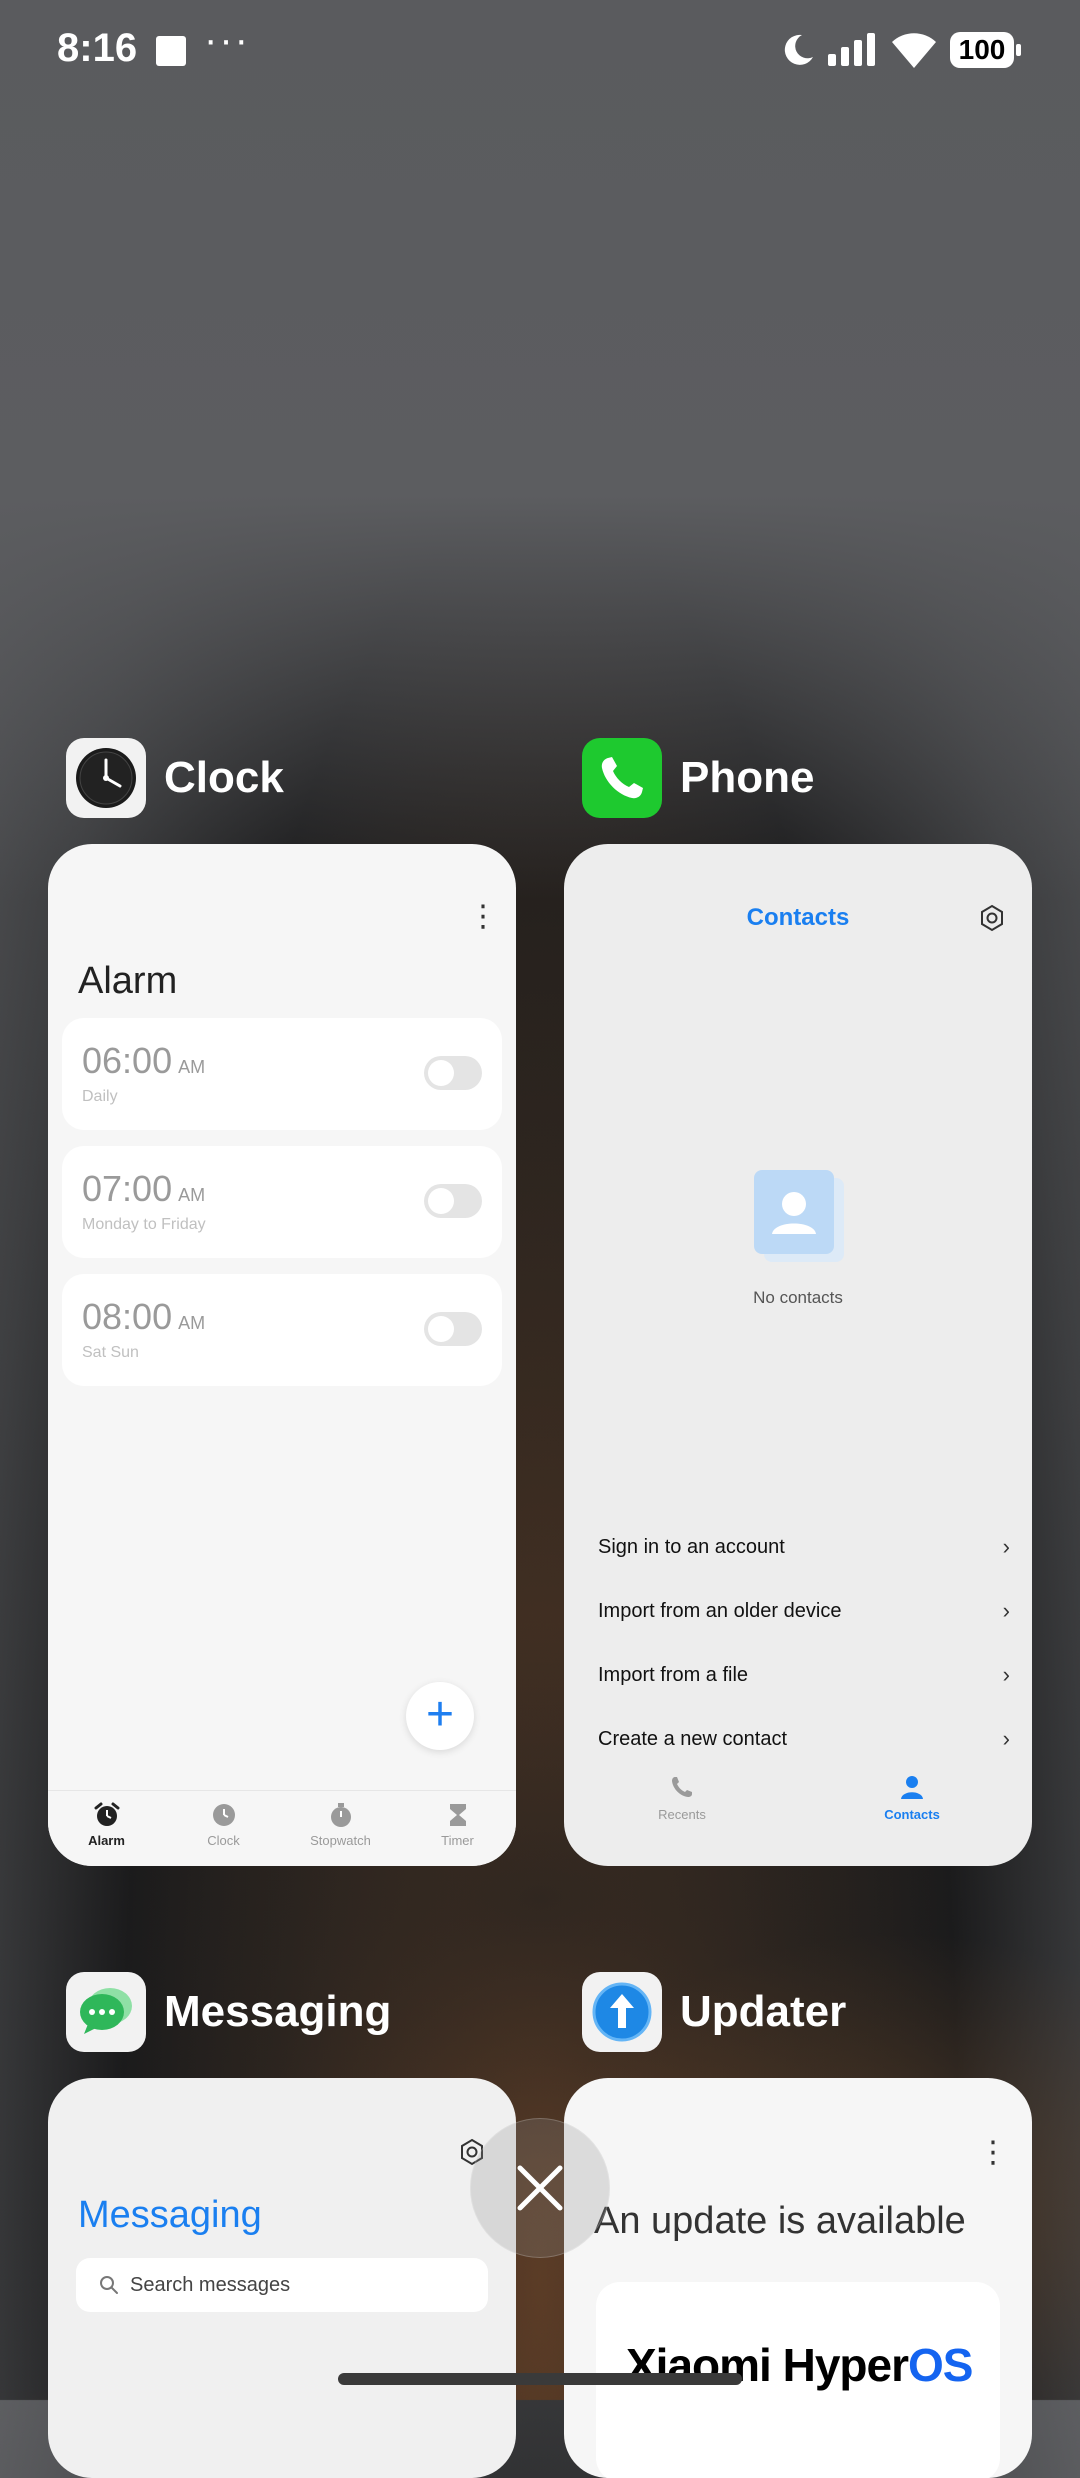  What do you see at coordinates (682, 1787) in the screenshot?
I see `phone-icon` at bounding box center [682, 1787].